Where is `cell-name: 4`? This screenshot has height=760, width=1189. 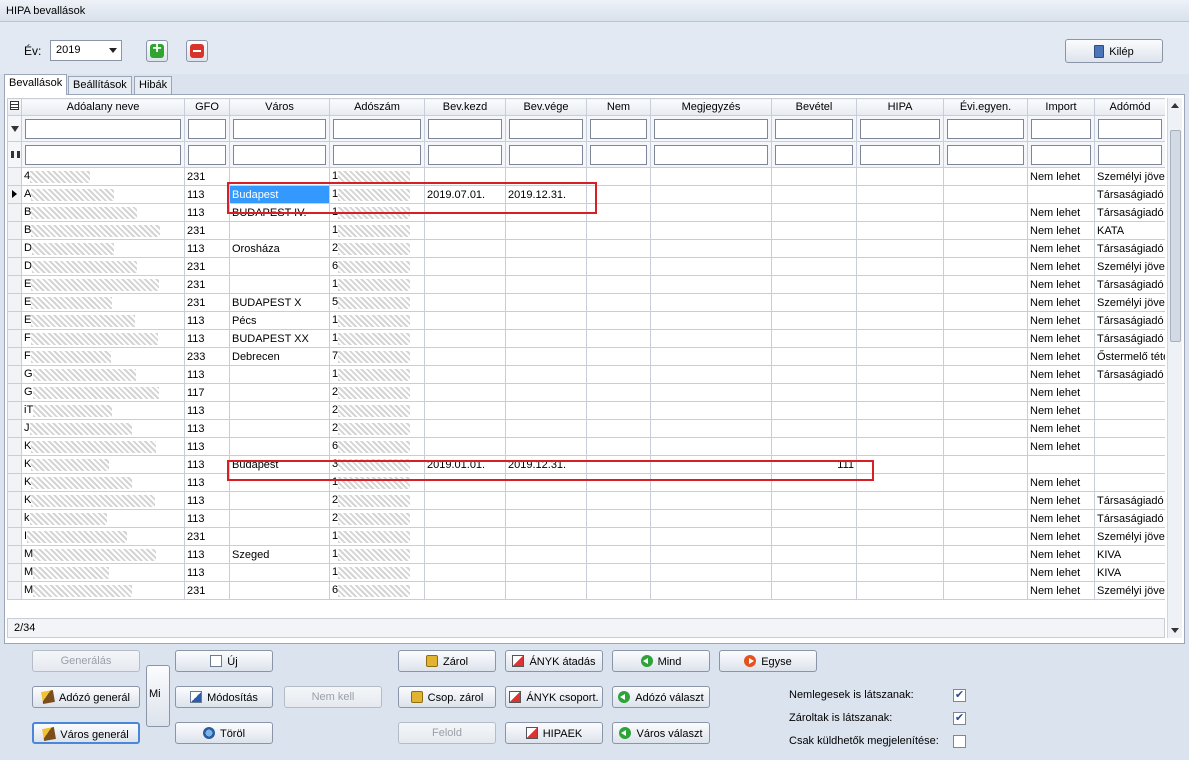
cell-name: 4 is located at coordinates (103, 176).